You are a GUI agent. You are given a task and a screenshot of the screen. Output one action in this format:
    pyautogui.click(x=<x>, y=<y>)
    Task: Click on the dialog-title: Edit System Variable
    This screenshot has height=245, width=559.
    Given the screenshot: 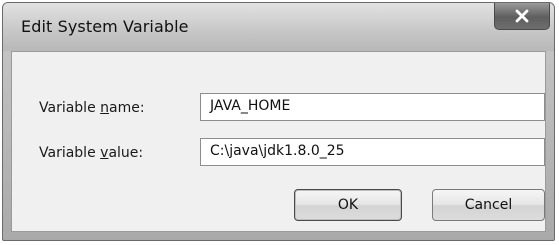 What is the action you would take?
    pyautogui.click(x=105, y=26)
    